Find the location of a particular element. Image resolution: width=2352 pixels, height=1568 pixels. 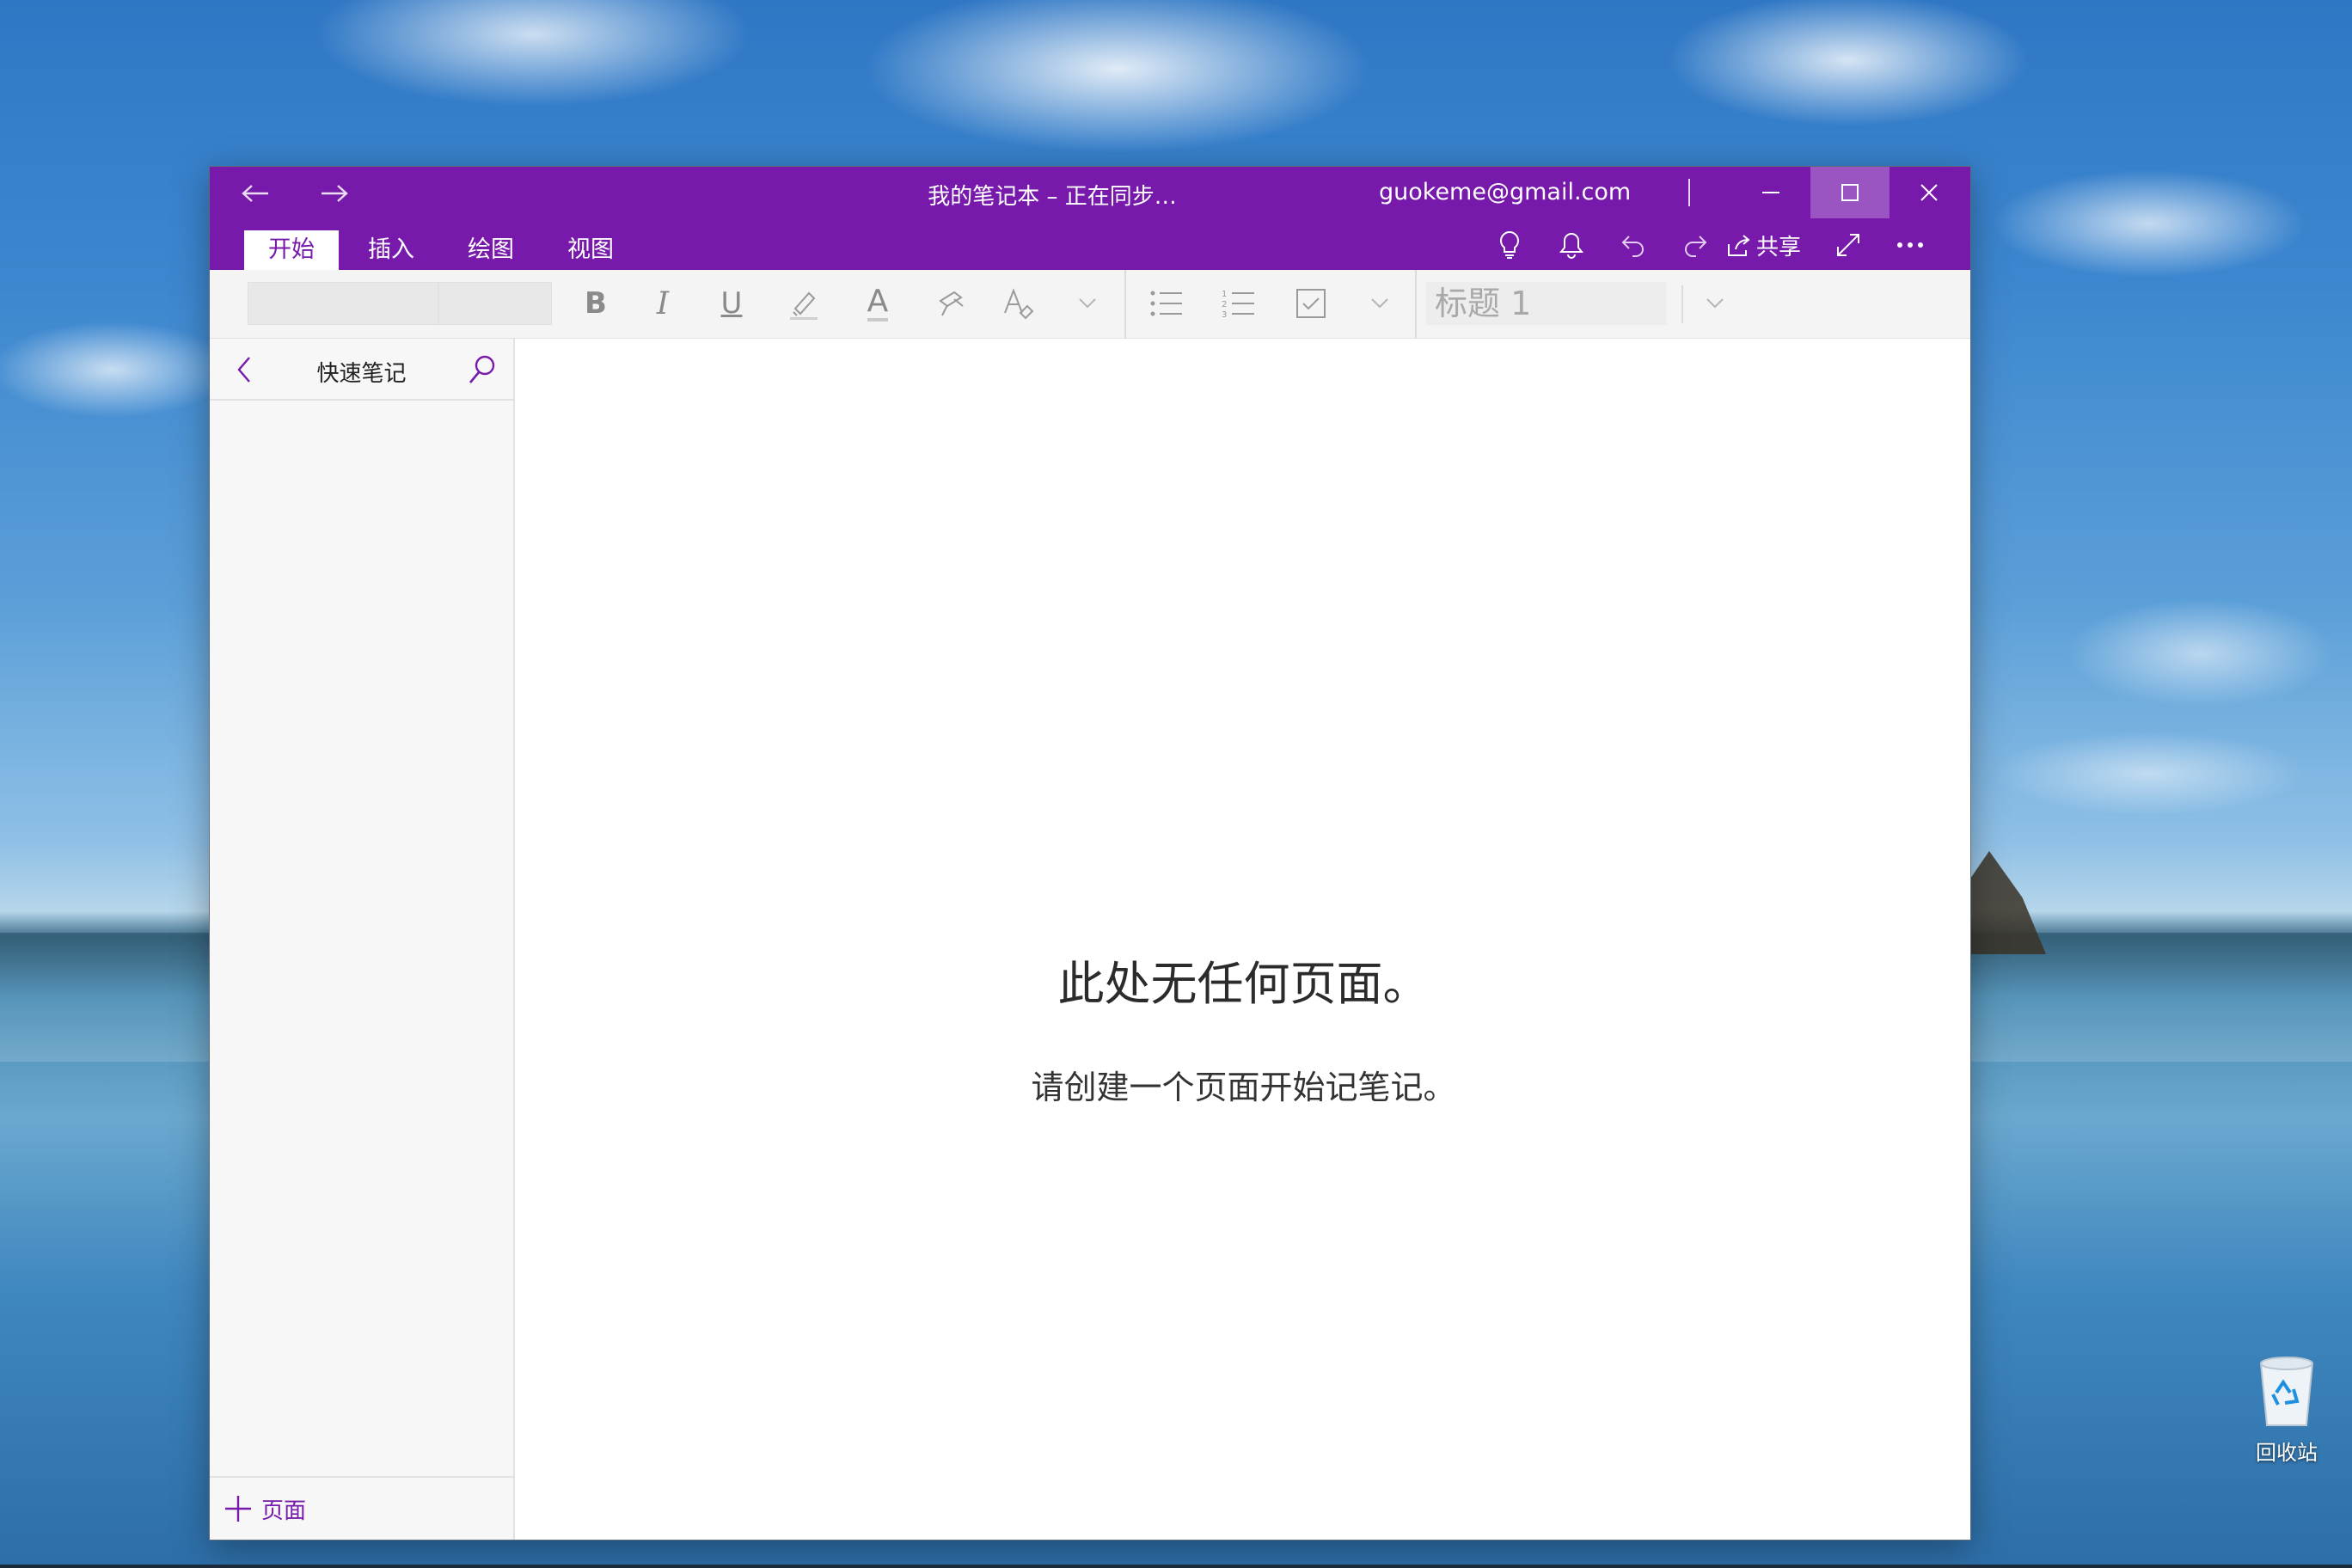

add-page-label: 页面 is located at coordinates (284, 1511).